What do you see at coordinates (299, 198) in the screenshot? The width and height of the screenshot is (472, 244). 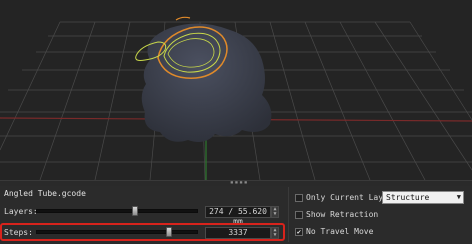 I see `only-current-layer-checkbox` at bounding box center [299, 198].